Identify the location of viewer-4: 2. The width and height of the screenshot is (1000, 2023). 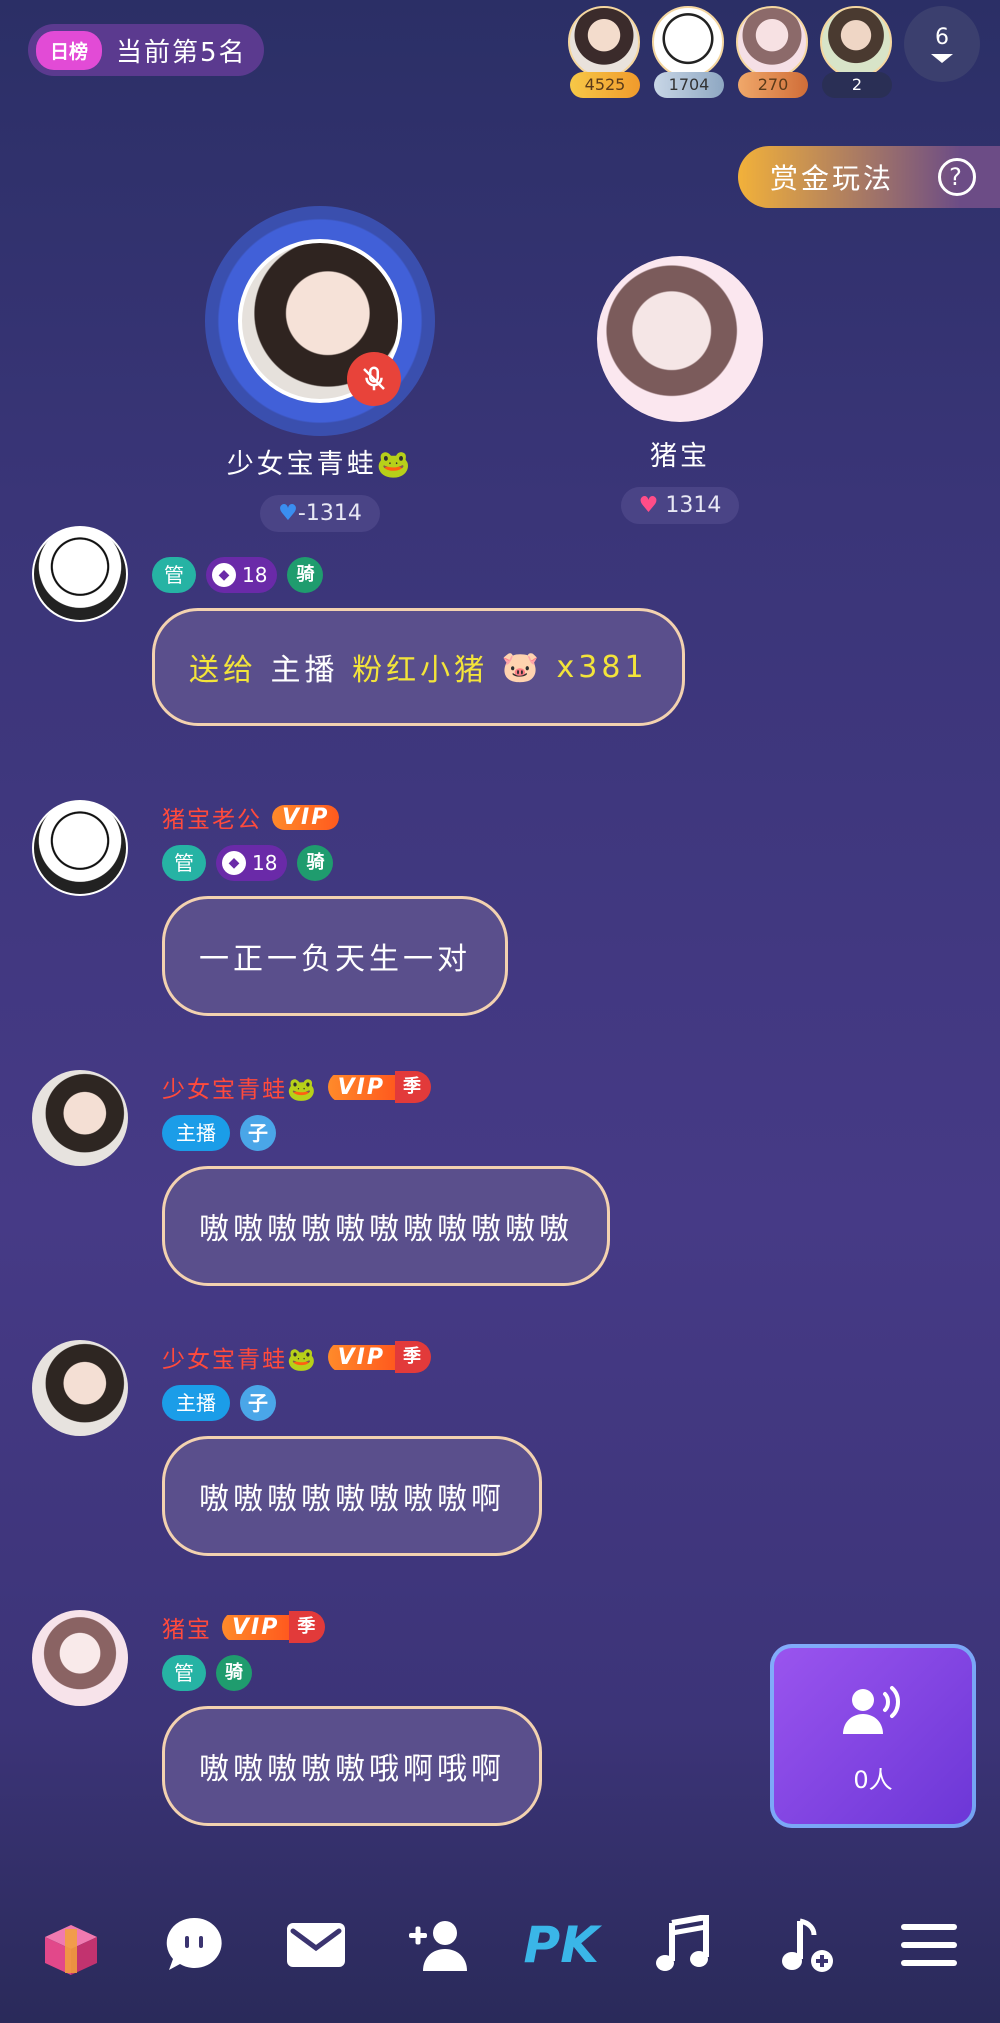
(857, 52).